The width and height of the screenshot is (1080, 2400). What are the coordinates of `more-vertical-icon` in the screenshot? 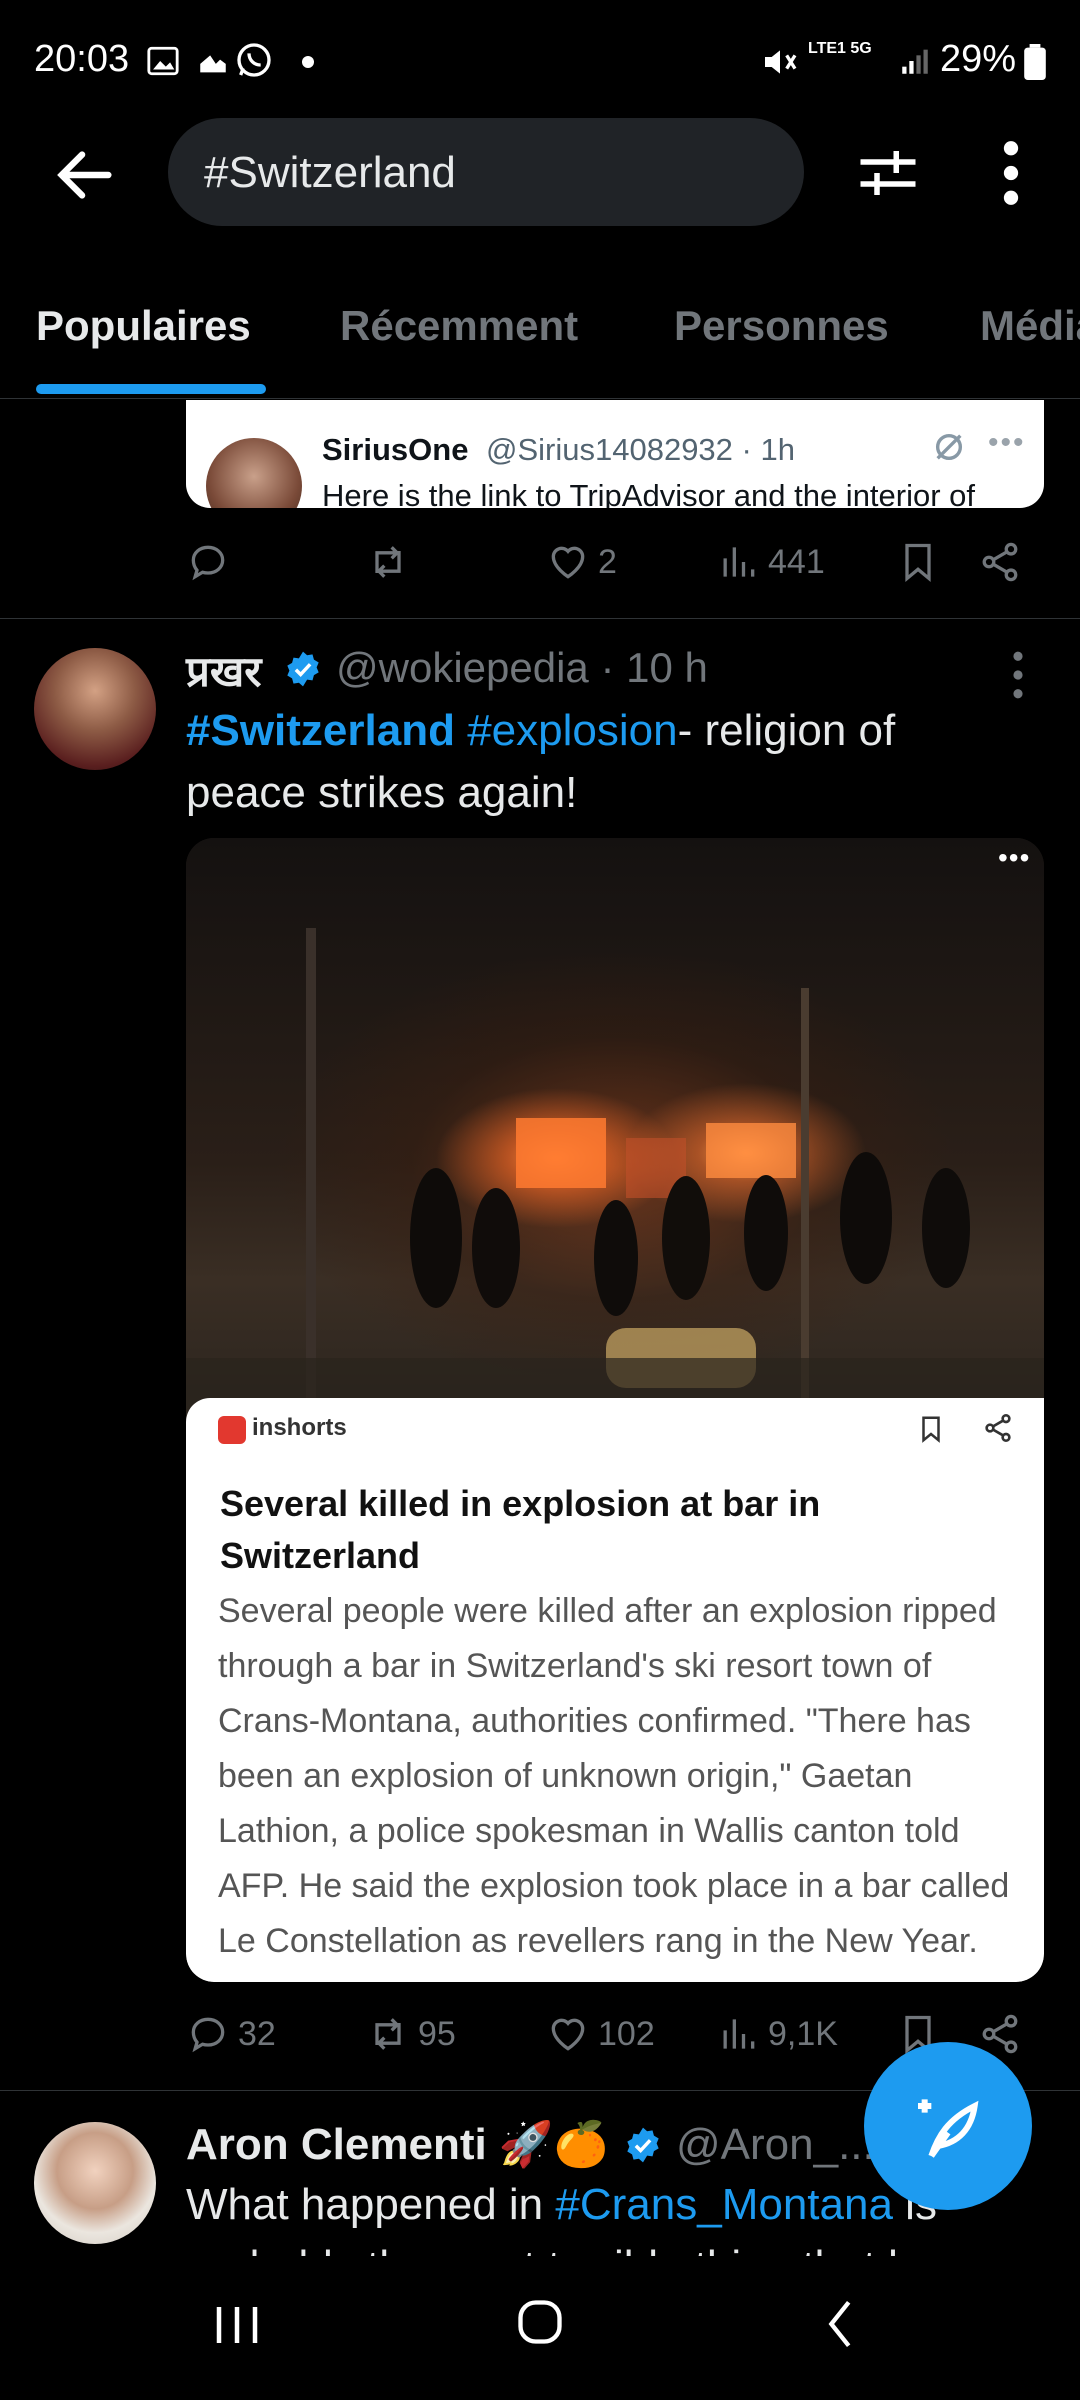 It's located at (1011, 173).